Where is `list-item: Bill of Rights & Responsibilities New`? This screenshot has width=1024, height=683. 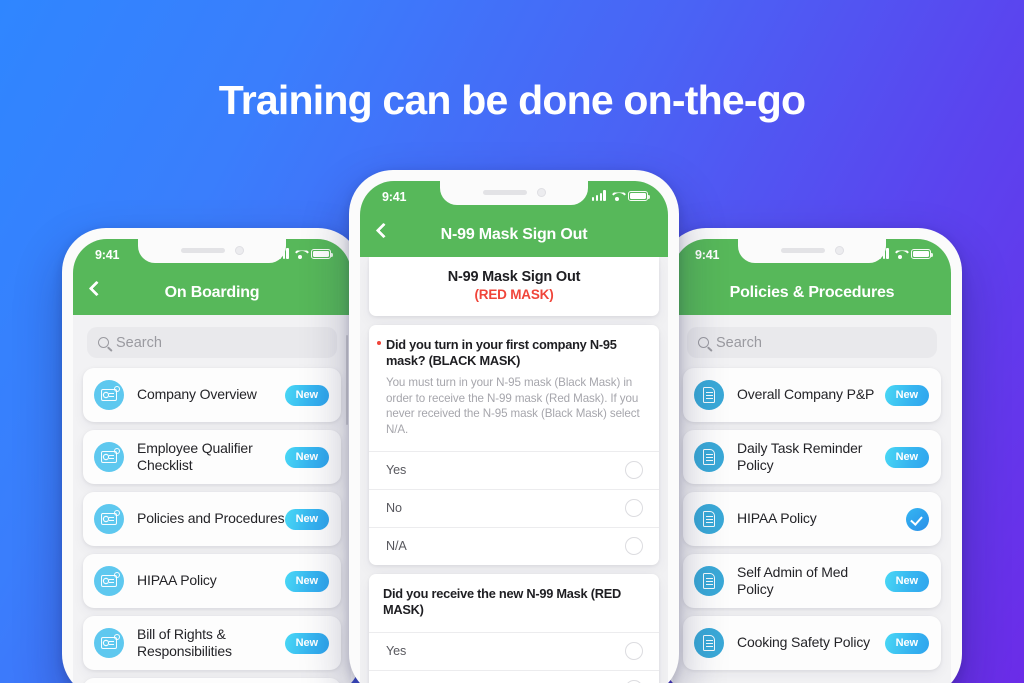
list-item: Bill of Rights & Responsibilities New is located at coordinates (212, 643).